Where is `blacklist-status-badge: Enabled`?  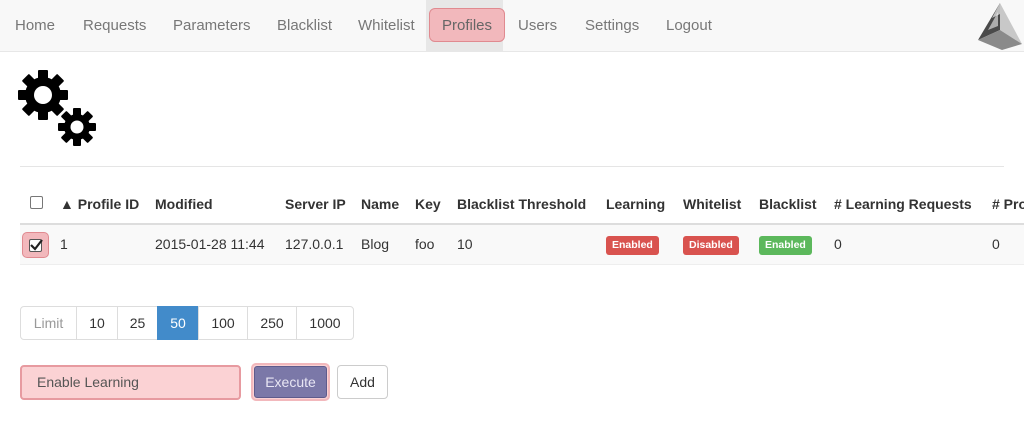
blacklist-status-badge: Enabled is located at coordinates (785, 245).